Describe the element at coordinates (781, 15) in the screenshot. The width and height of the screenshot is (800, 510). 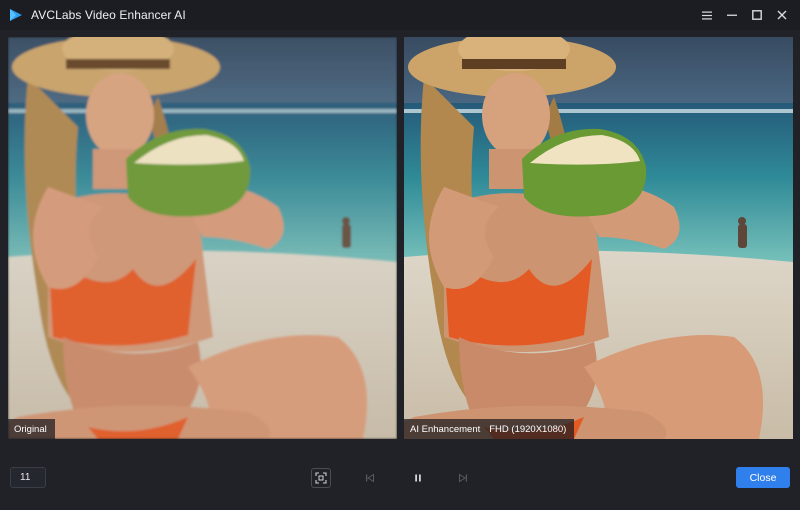
I see `close-icon` at that location.